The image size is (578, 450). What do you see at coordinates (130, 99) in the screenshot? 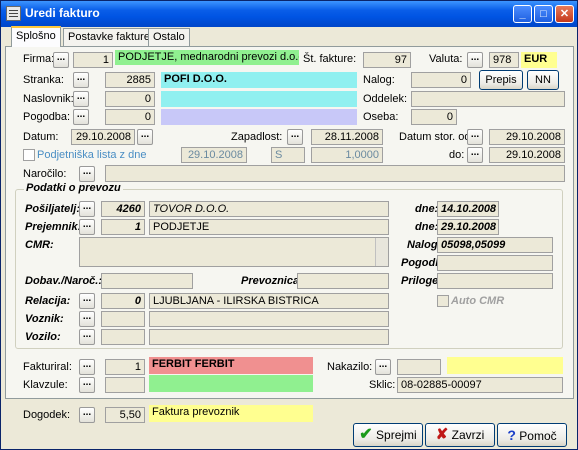
I see `naslovnik-code: 0` at bounding box center [130, 99].